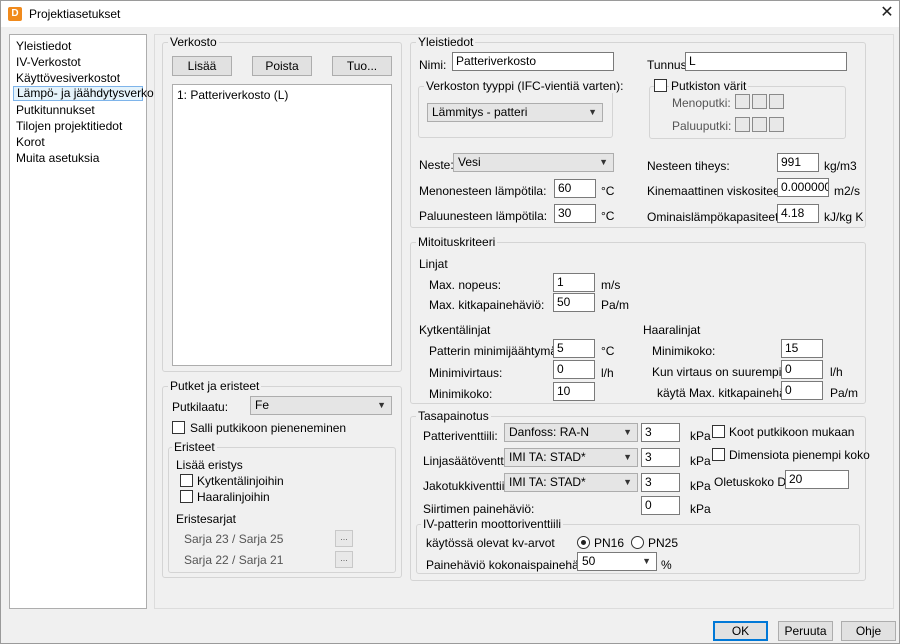  What do you see at coordinates (589, 561) in the screenshot?
I see `painehavio-value: 50` at bounding box center [589, 561].